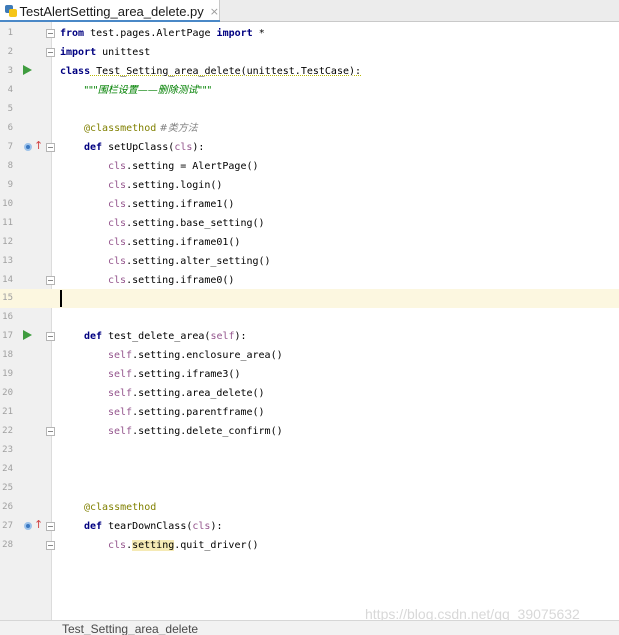  I want to click on current-line: 15, so click(309, 298).